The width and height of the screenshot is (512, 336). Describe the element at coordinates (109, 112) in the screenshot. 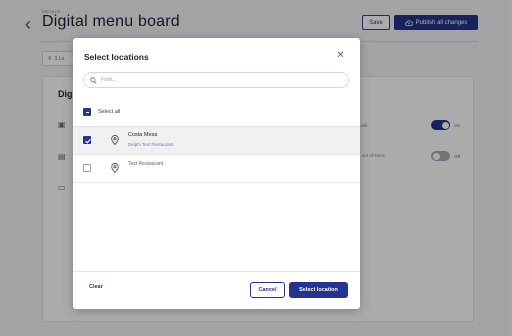

I see `select-all-label: Select all` at that location.